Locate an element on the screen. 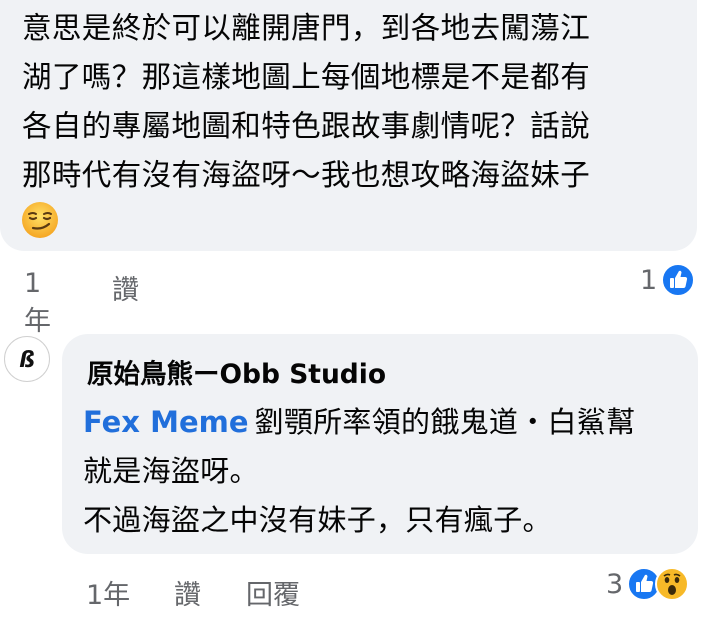 This screenshot has height=624, width=723. mention-link: Fex Meme is located at coordinates (166, 422).